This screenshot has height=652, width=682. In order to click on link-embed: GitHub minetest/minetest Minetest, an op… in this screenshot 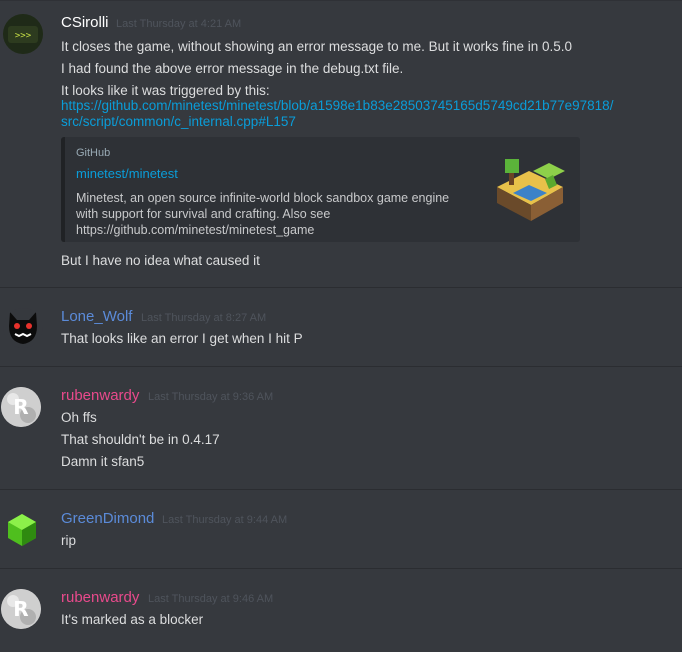, I will do `click(320, 189)`.